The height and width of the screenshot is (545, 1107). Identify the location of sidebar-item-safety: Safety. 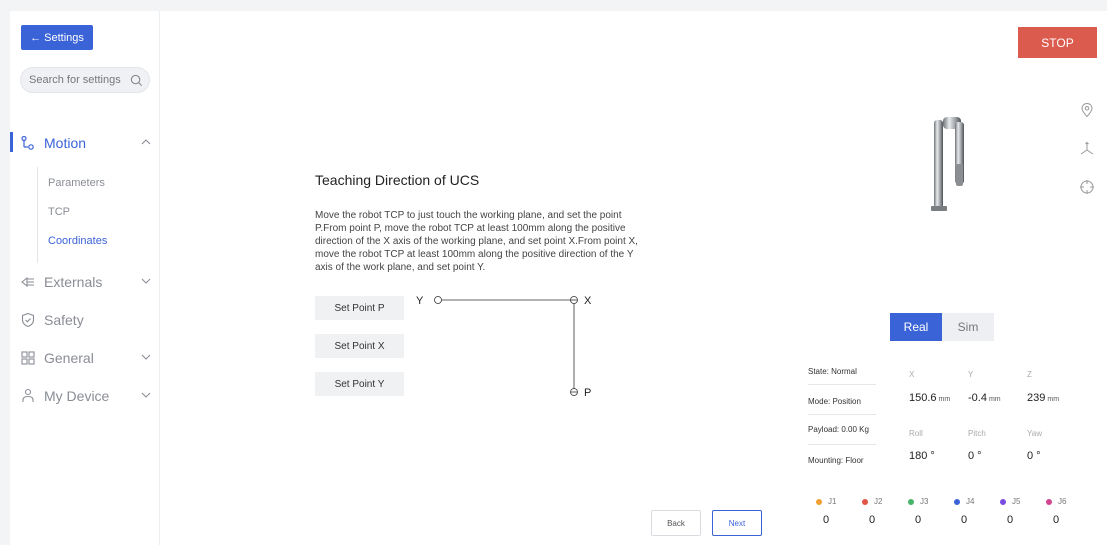
(85, 320).